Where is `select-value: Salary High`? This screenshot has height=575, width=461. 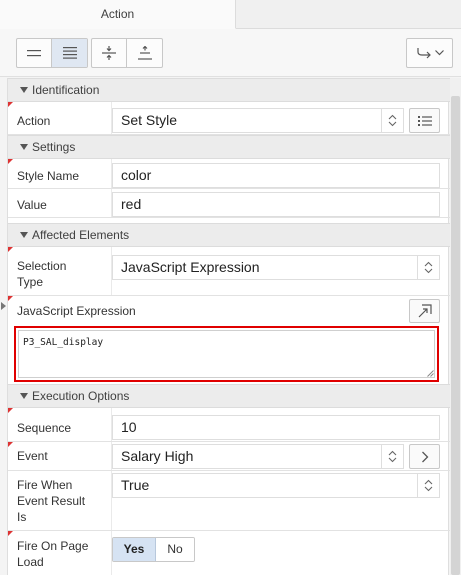 select-value: Salary High is located at coordinates (157, 456).